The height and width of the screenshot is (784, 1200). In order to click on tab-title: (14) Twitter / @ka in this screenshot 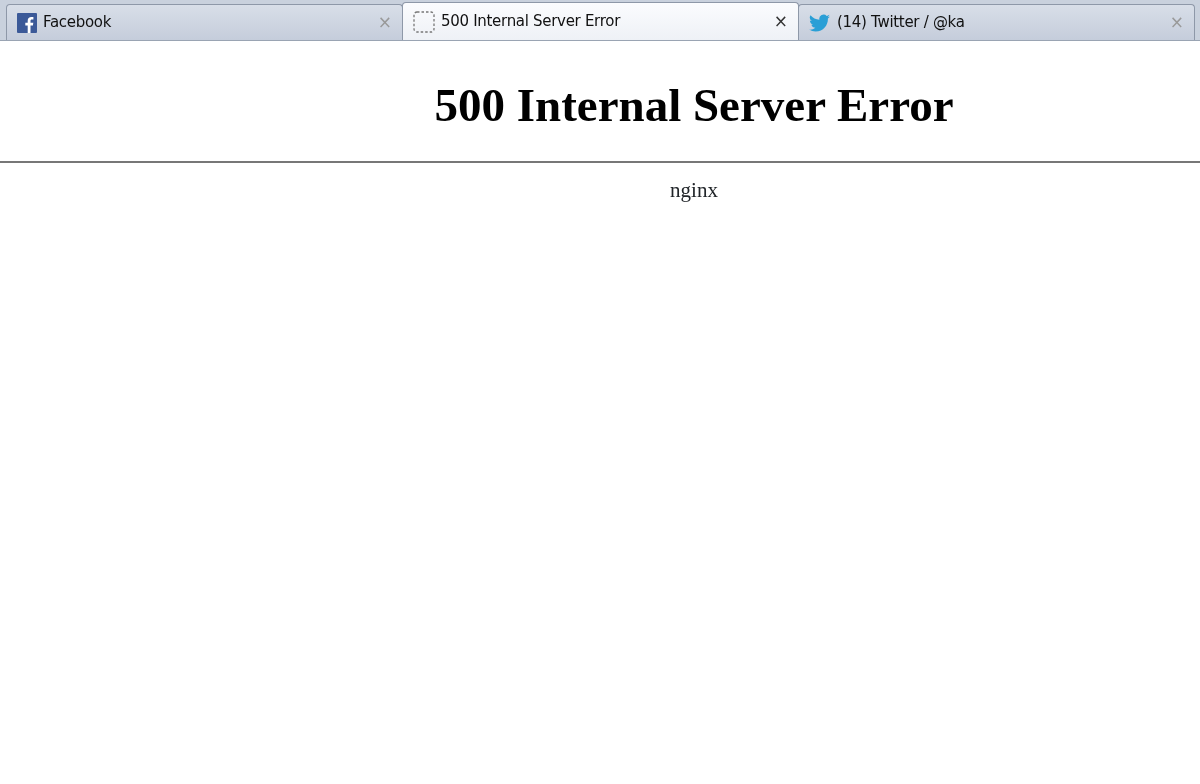, I will do `click(901, 23)`.